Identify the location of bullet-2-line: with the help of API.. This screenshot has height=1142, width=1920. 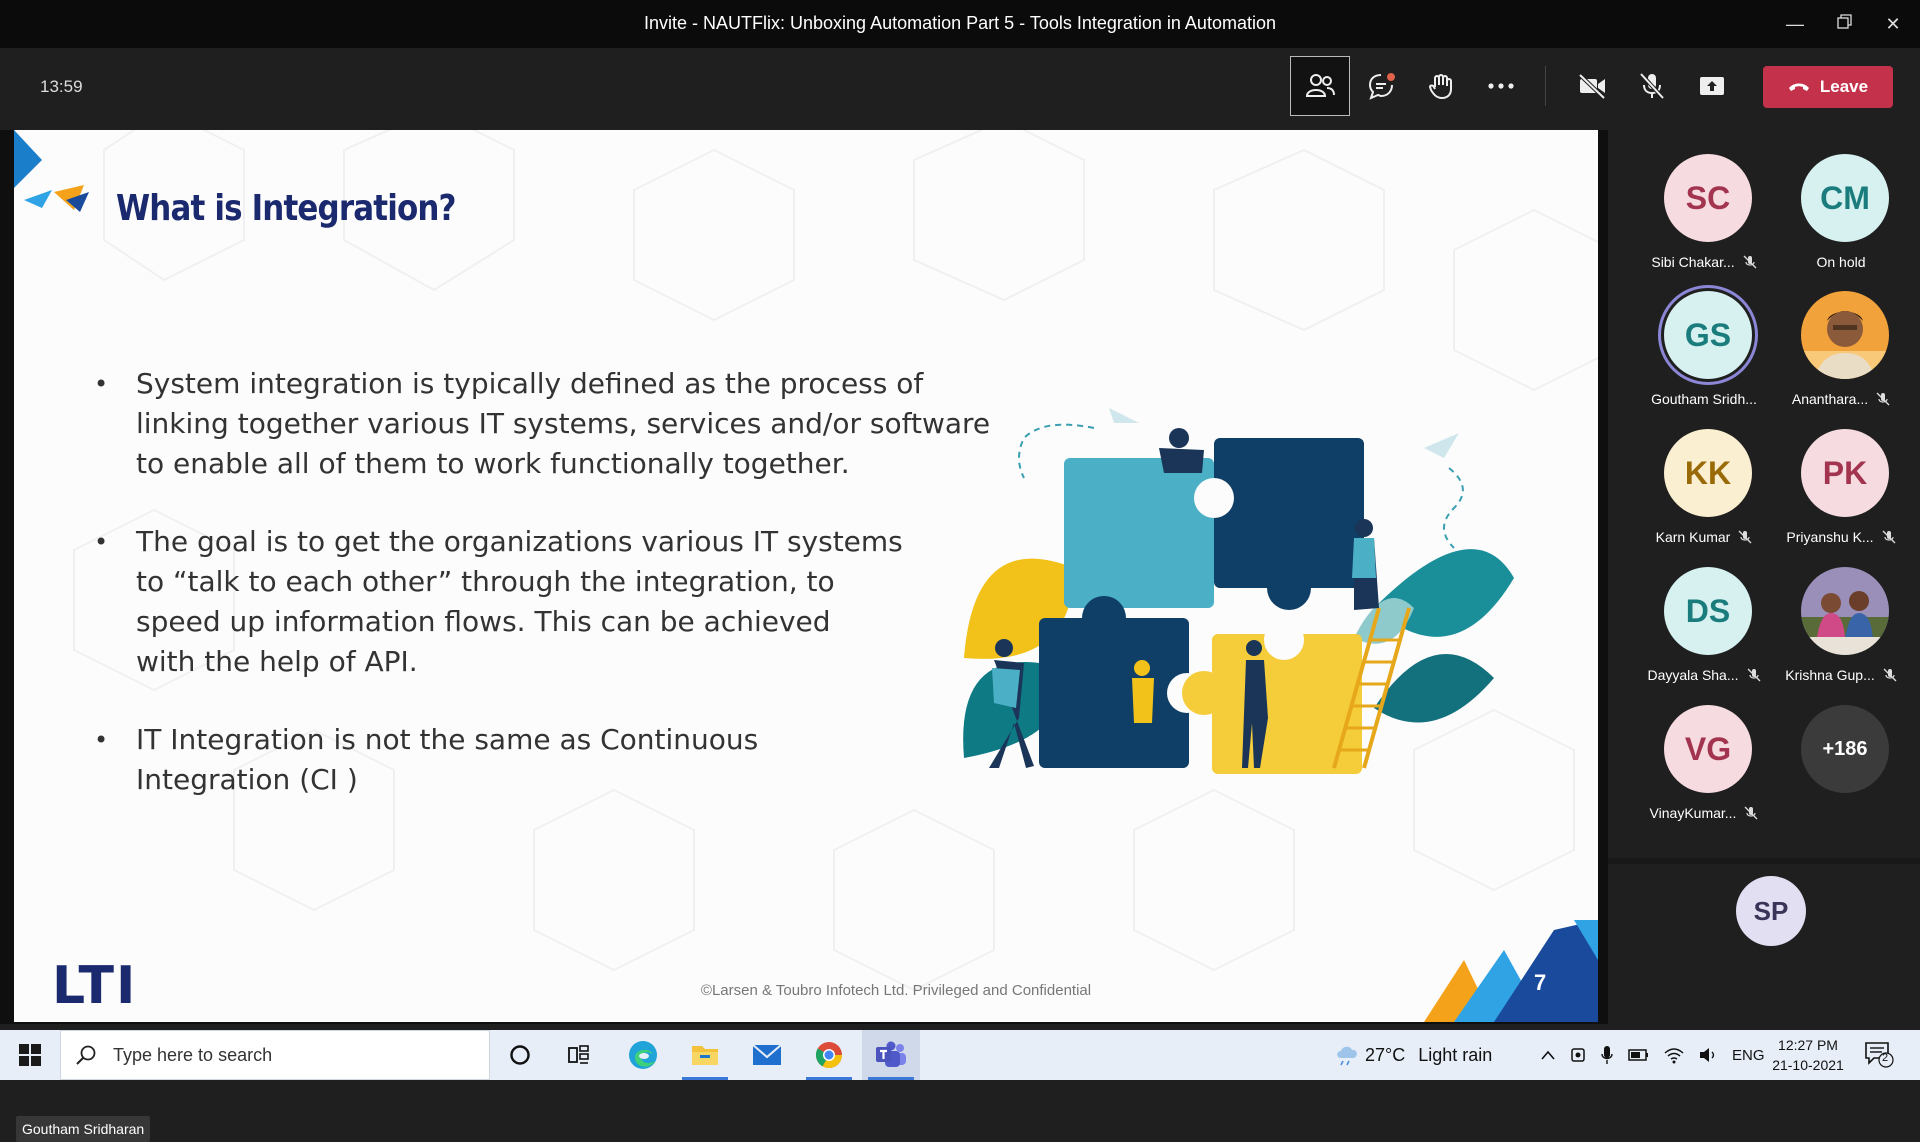
(277, 661).